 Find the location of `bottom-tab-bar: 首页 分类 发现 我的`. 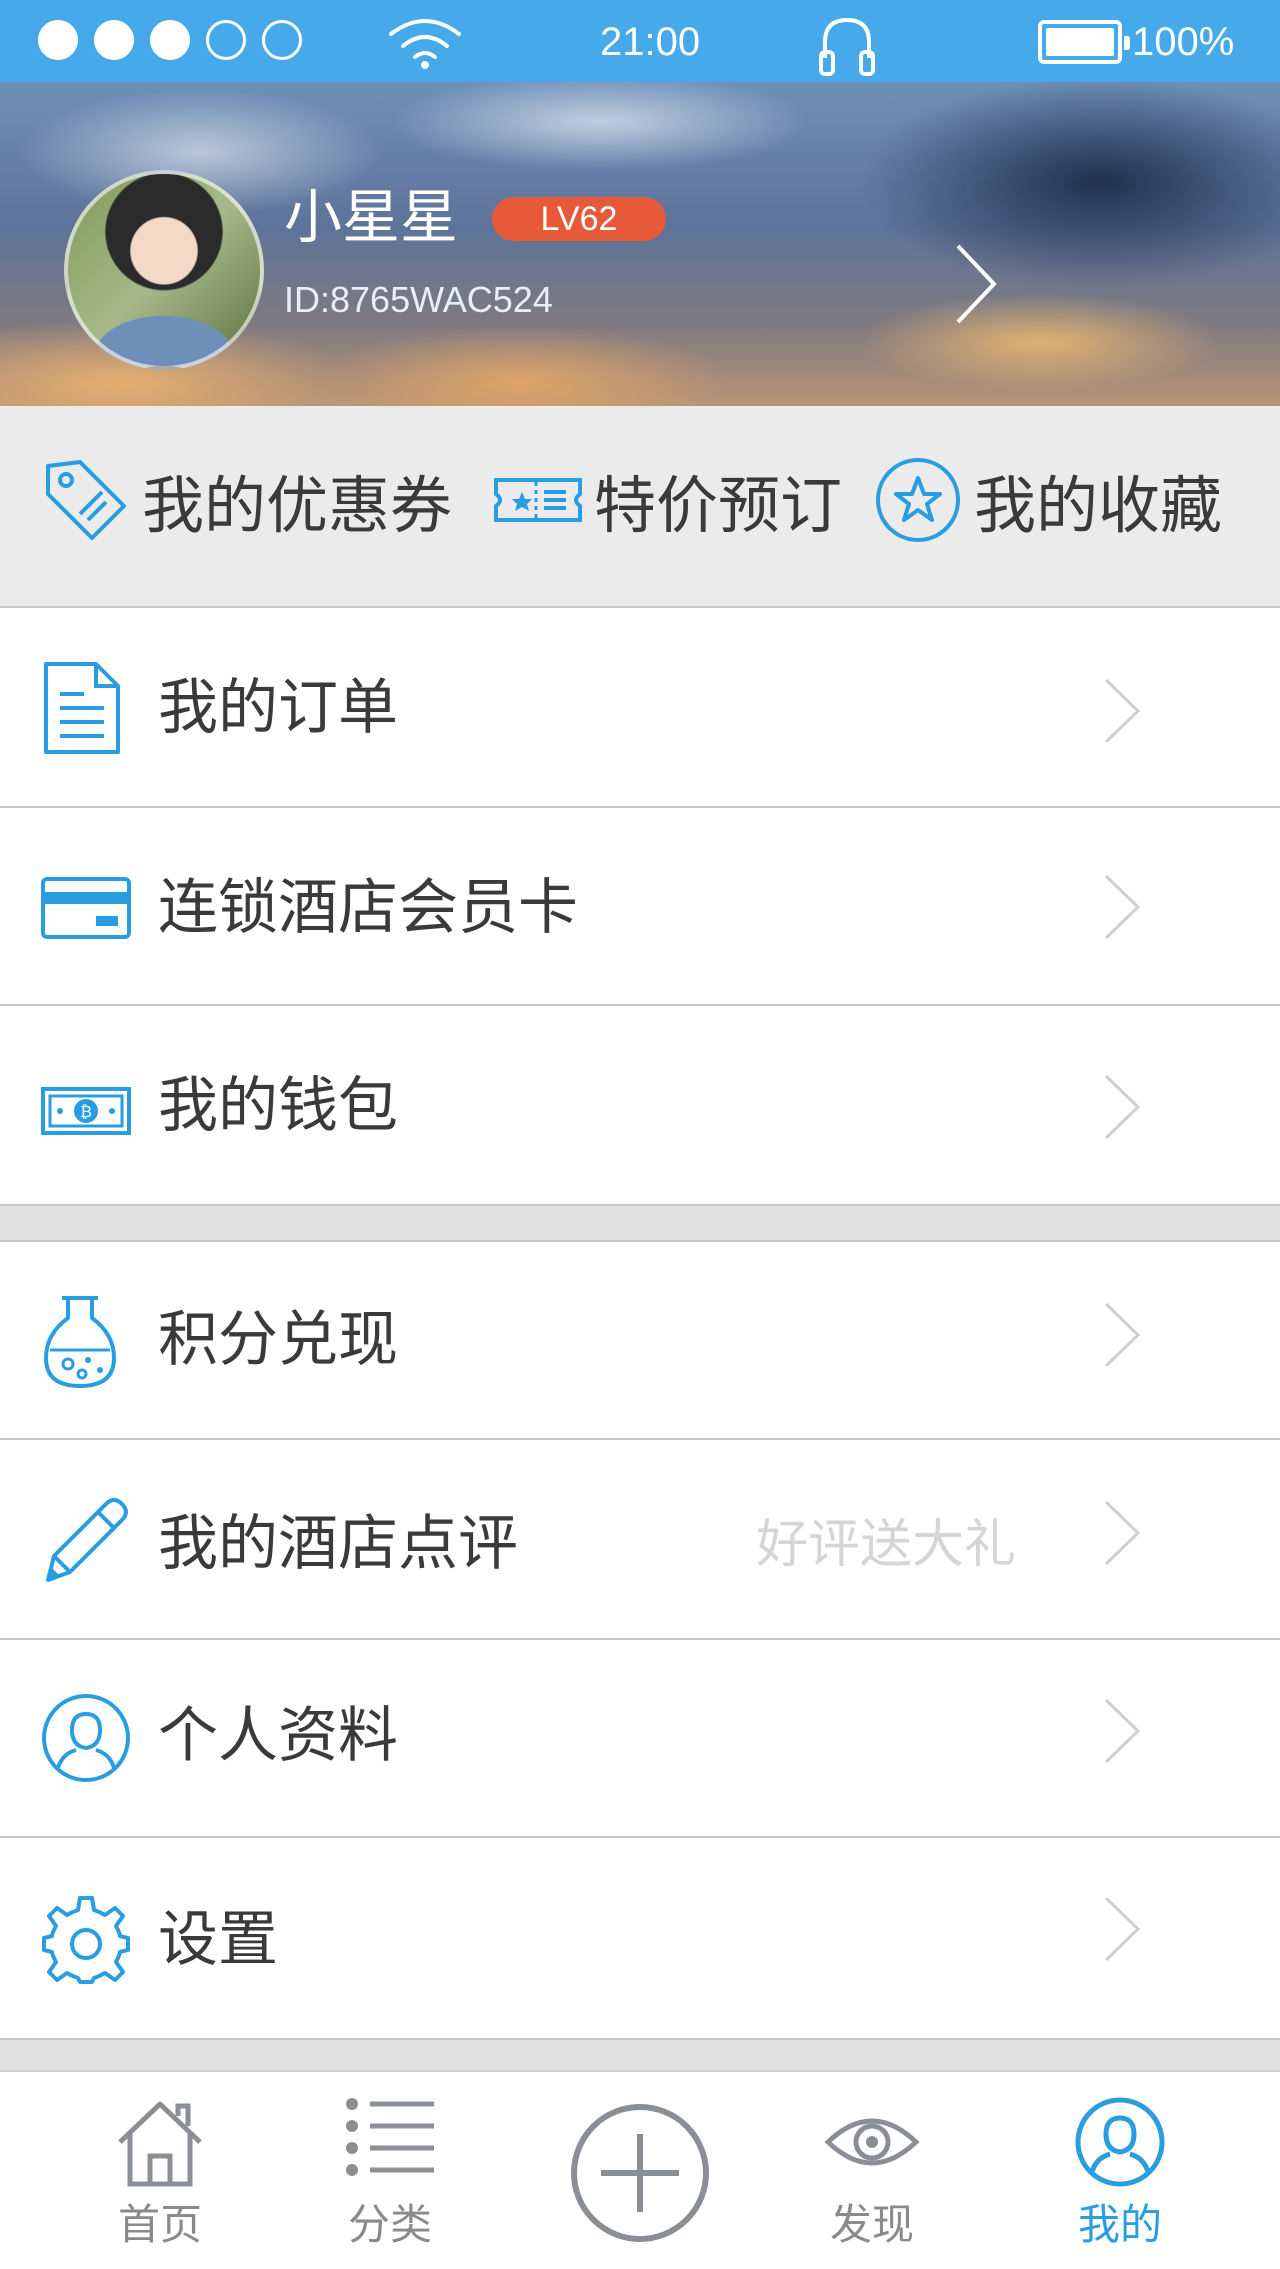

bottom-tab-bar: 首页 分类 发现 我的 is located at coordinates (640, 2169).